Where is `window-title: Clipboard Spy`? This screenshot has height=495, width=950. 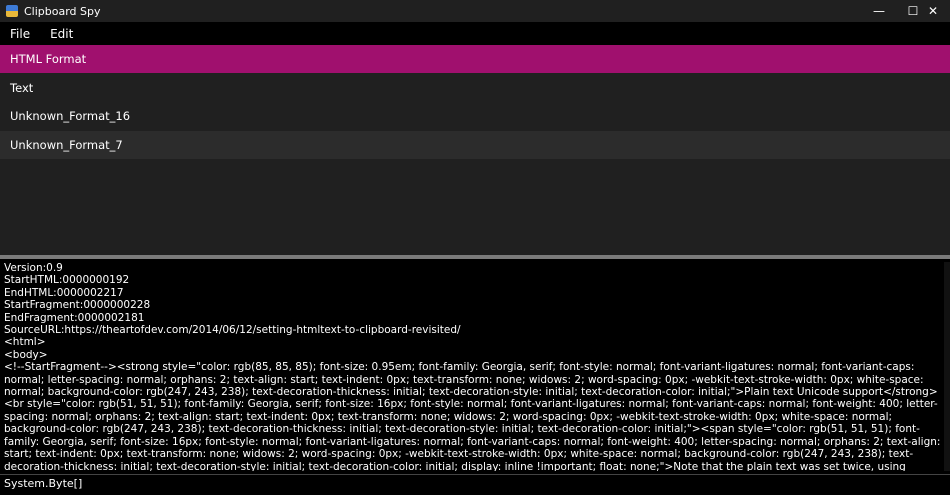 window-title: Clipboard Spy is located at coordinates (62, 11).